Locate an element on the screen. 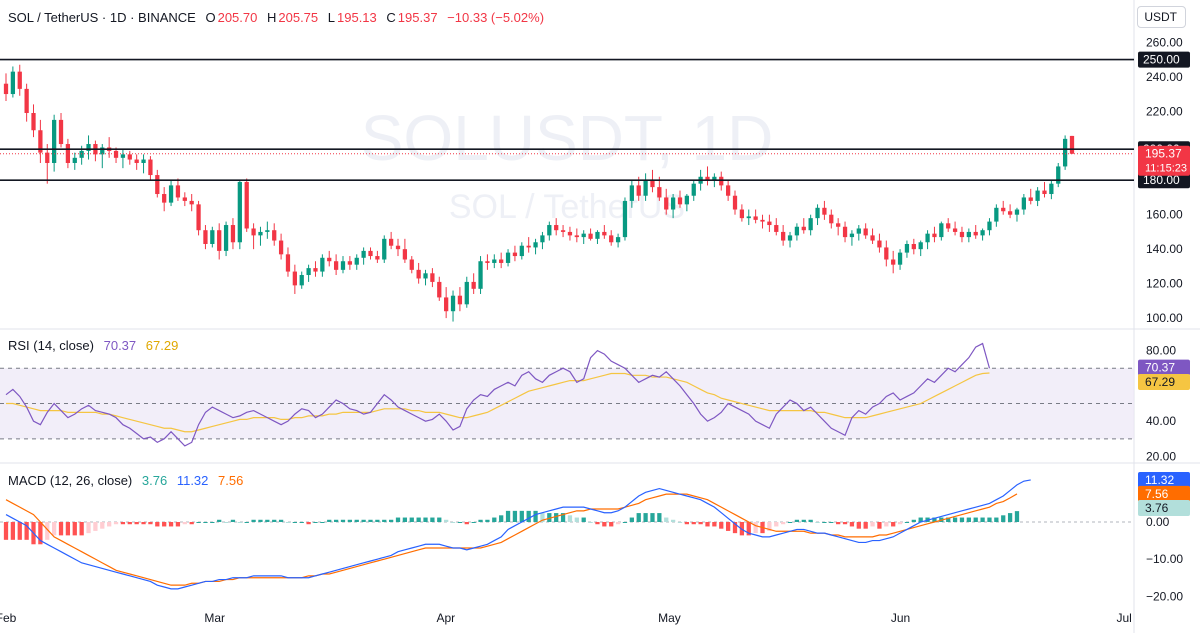  rsi-legend: RSI (14, close) 70.37 67.29 is located at coordinates (94, 345).